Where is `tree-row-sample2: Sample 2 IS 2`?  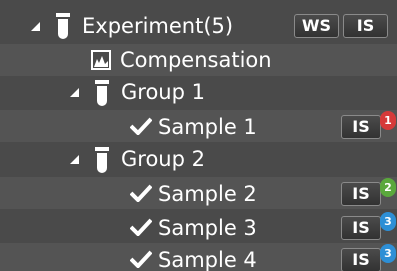
tree-row-sample2: Sample 2 IS 2 is located at coordinates (198, 193).